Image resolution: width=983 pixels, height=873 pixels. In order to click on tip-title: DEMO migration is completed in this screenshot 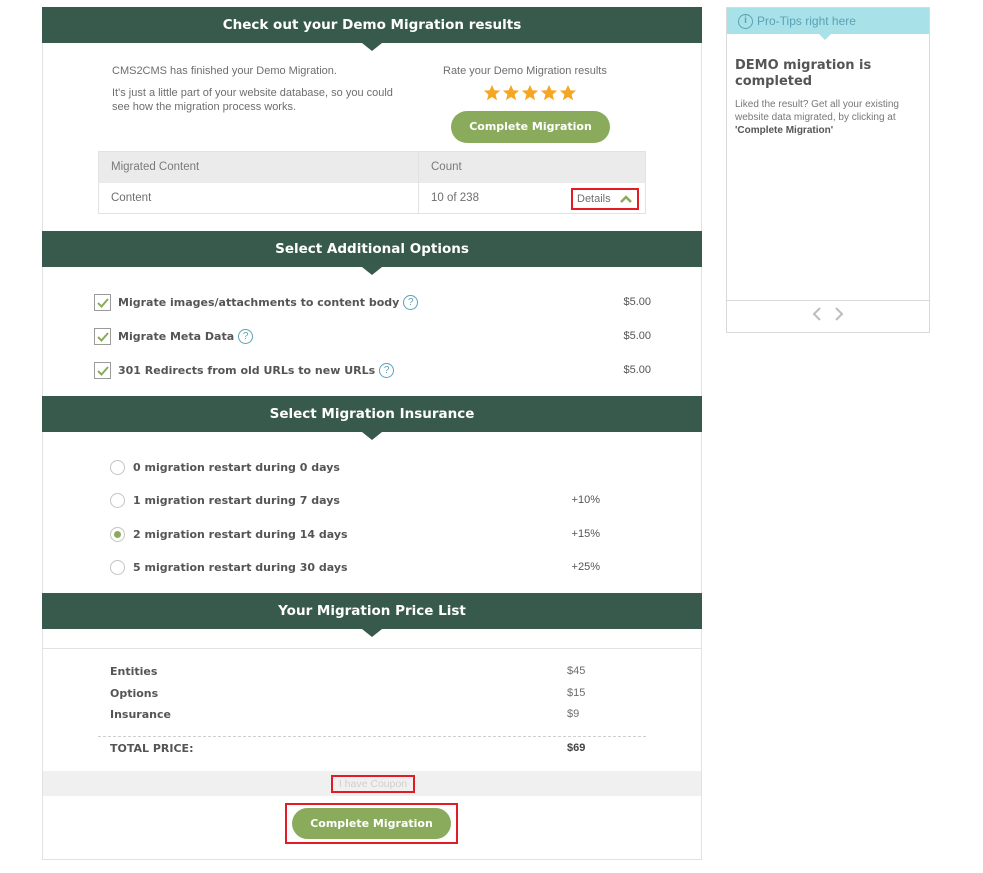, I will do `click(803, 73)`.